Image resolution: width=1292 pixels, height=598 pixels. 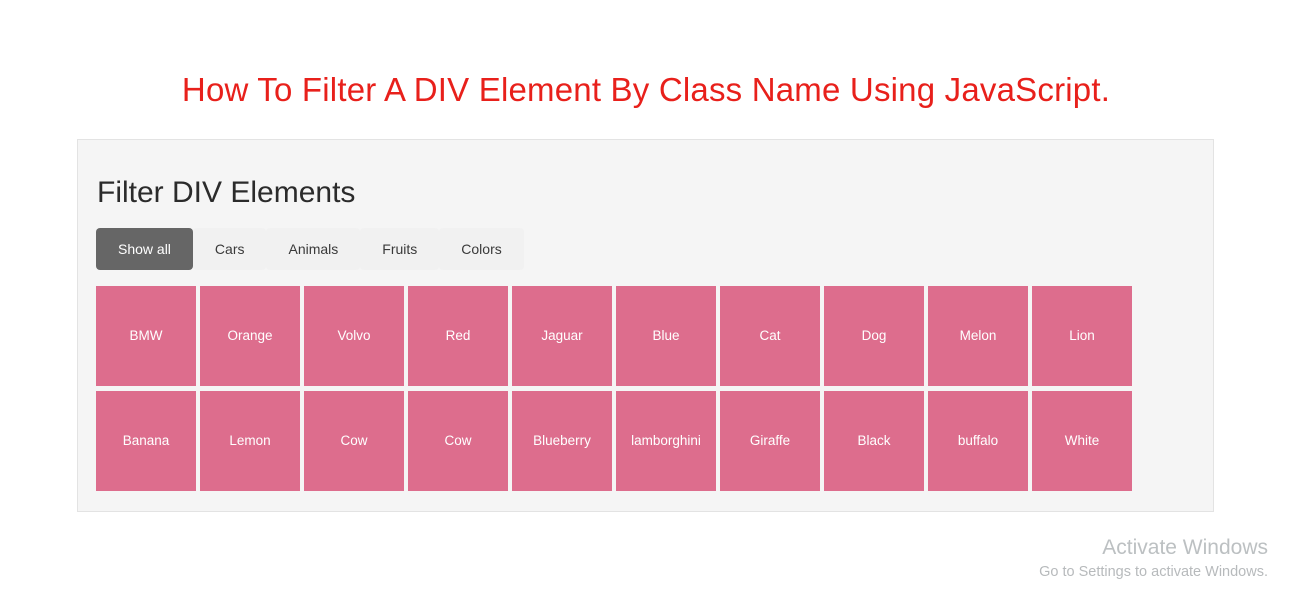 What do you see at coordinates (645, 240) in the screenshot?
I see `filter-button-bar: Show all Cars Animals Fruits Colors` at bounding box center [645, 240].